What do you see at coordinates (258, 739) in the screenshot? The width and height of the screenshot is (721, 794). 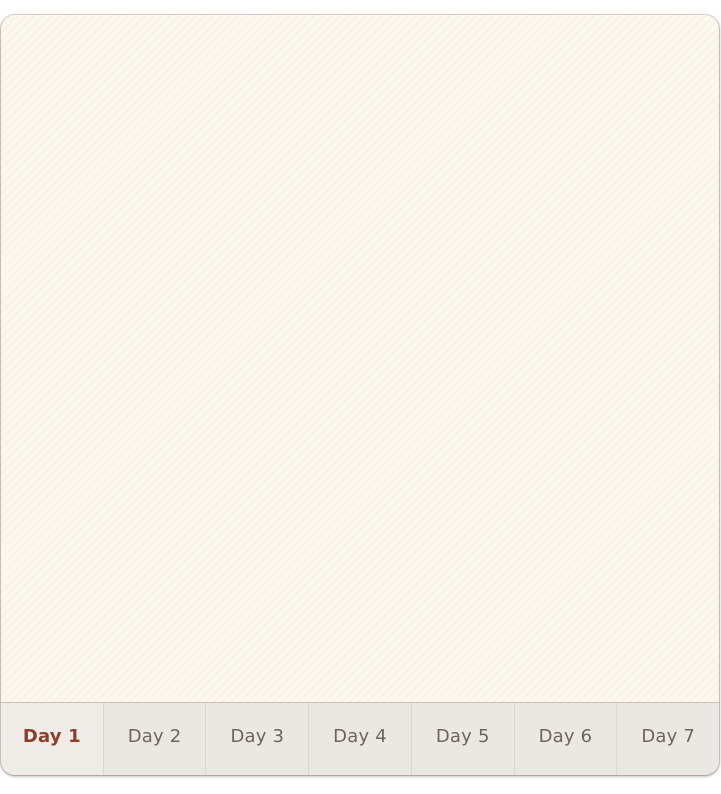 I see `tab-day-3: Day 3` at bounding box center [258, 739].